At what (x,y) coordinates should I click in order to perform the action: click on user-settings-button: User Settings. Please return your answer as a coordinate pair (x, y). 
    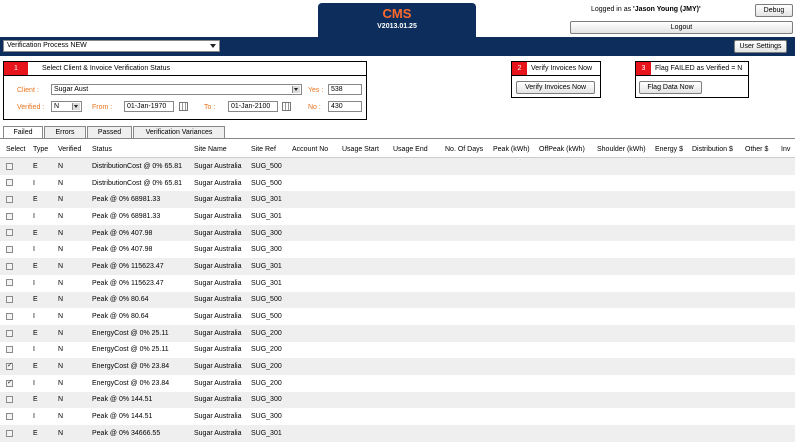
    Looking at the image, I should click on (760, 46).